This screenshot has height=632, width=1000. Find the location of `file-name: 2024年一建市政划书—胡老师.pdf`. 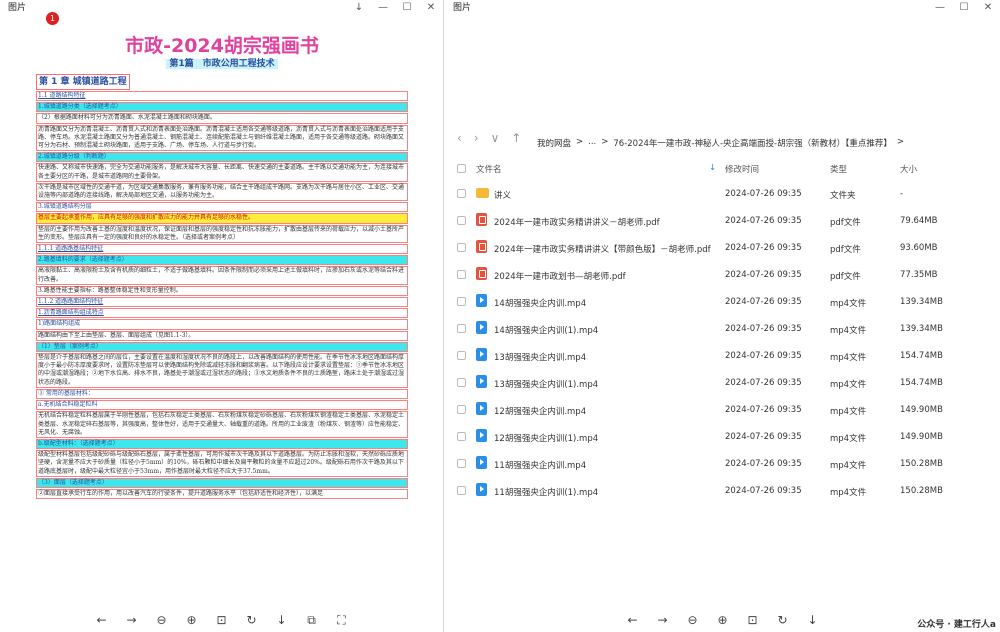

file-name: 2024年一建市政划书—胡老师.pdf is located at coordinates (560, 276).